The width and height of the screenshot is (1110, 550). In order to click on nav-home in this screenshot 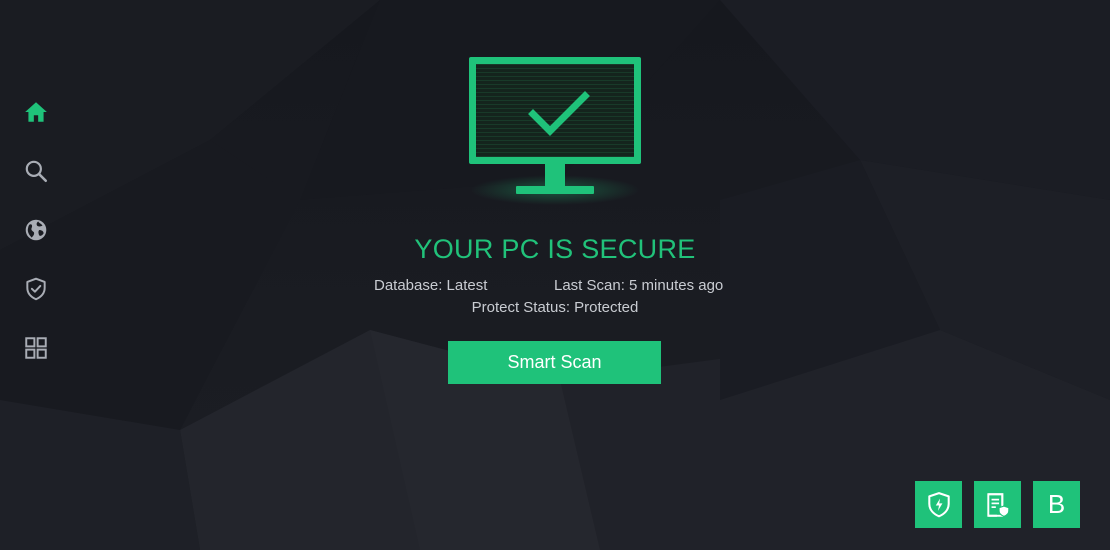, I will do `click(36, 112)`.